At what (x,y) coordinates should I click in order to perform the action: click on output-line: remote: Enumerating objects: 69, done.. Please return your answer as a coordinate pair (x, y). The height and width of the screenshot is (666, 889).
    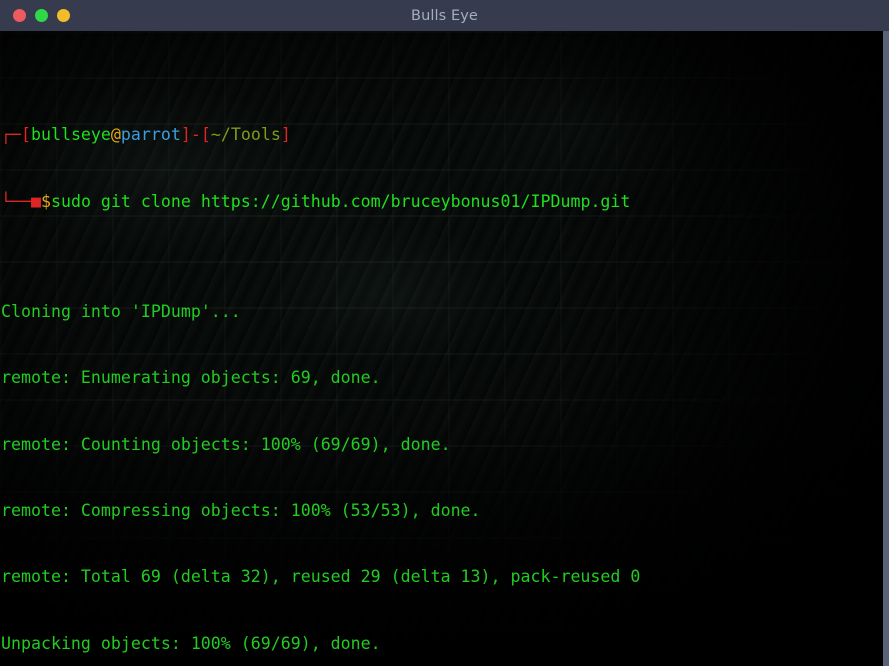
    Looking at the image, I should click on (191, 378).